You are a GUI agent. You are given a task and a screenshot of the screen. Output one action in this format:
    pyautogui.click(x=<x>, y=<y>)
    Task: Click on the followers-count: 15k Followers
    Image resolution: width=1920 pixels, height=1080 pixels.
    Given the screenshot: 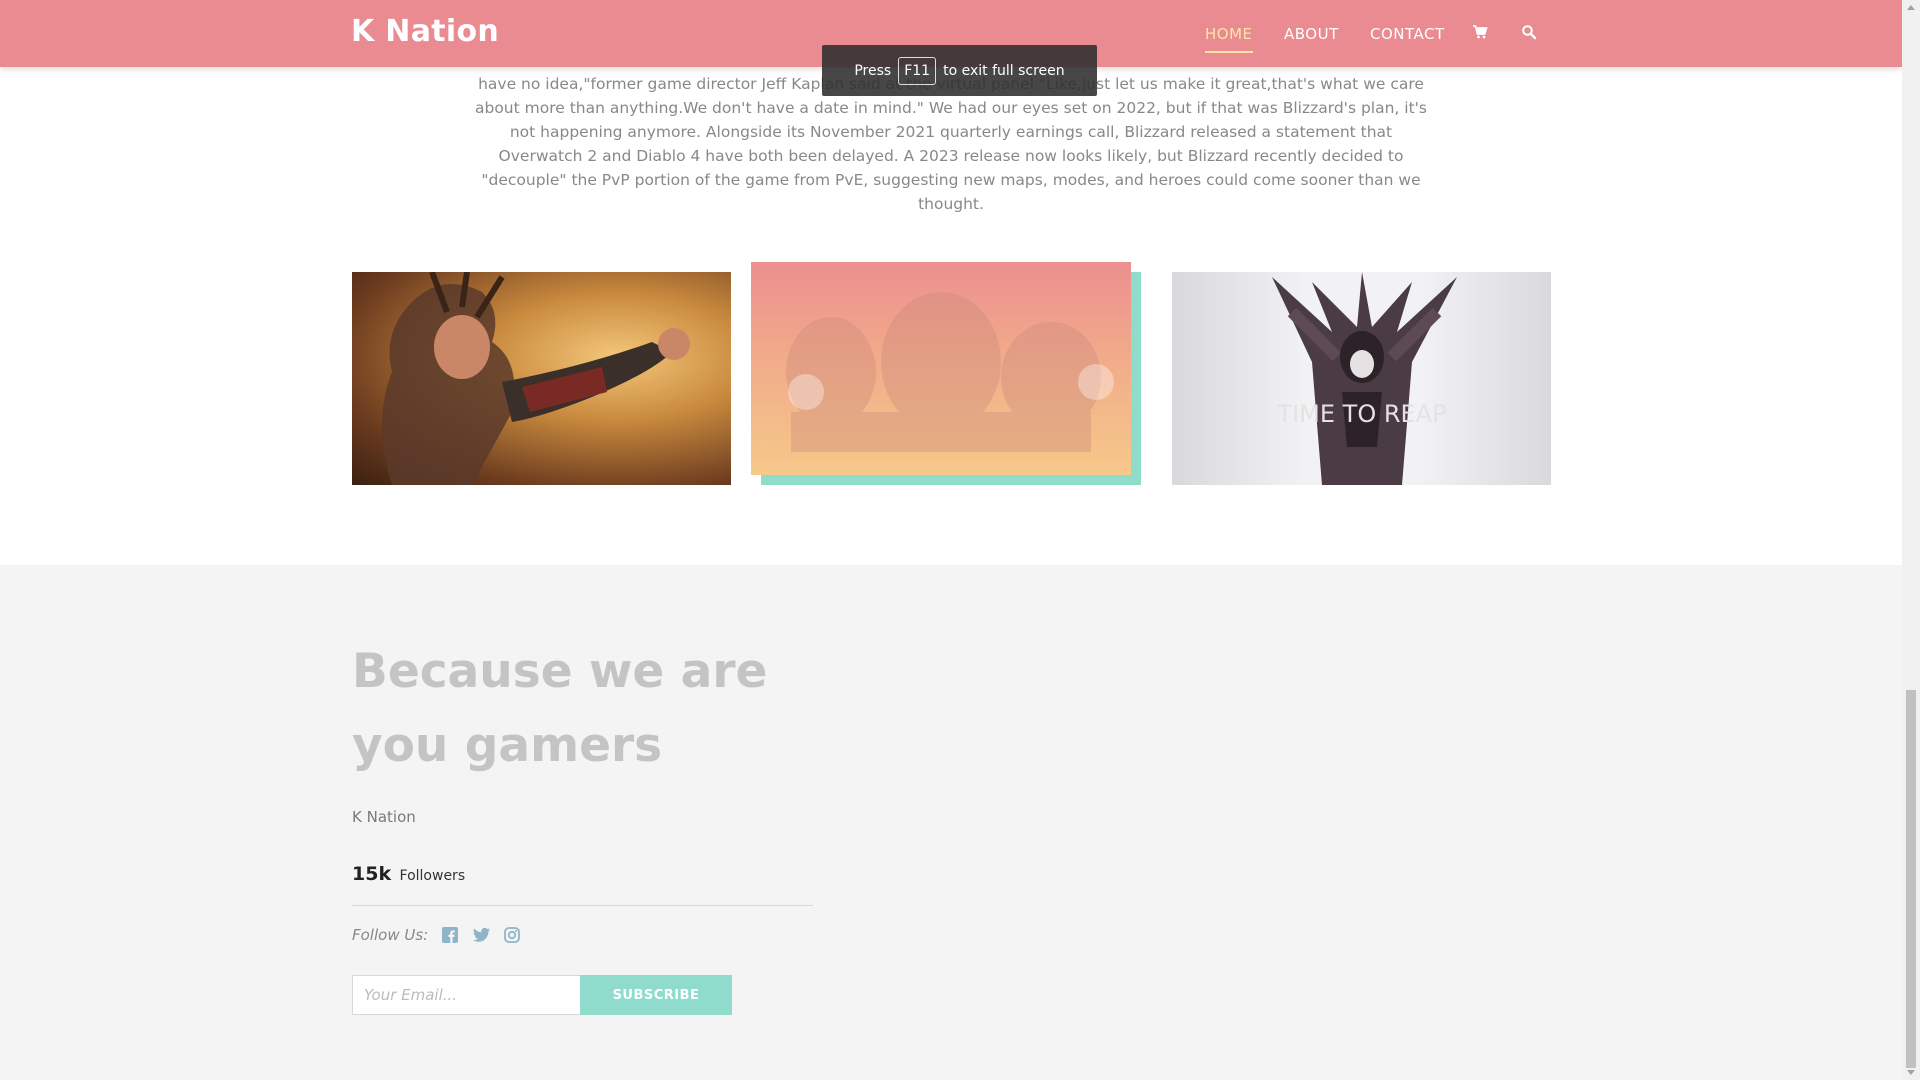 What is the action you would take?
    pyautogui.click(x=408, y=874)
    